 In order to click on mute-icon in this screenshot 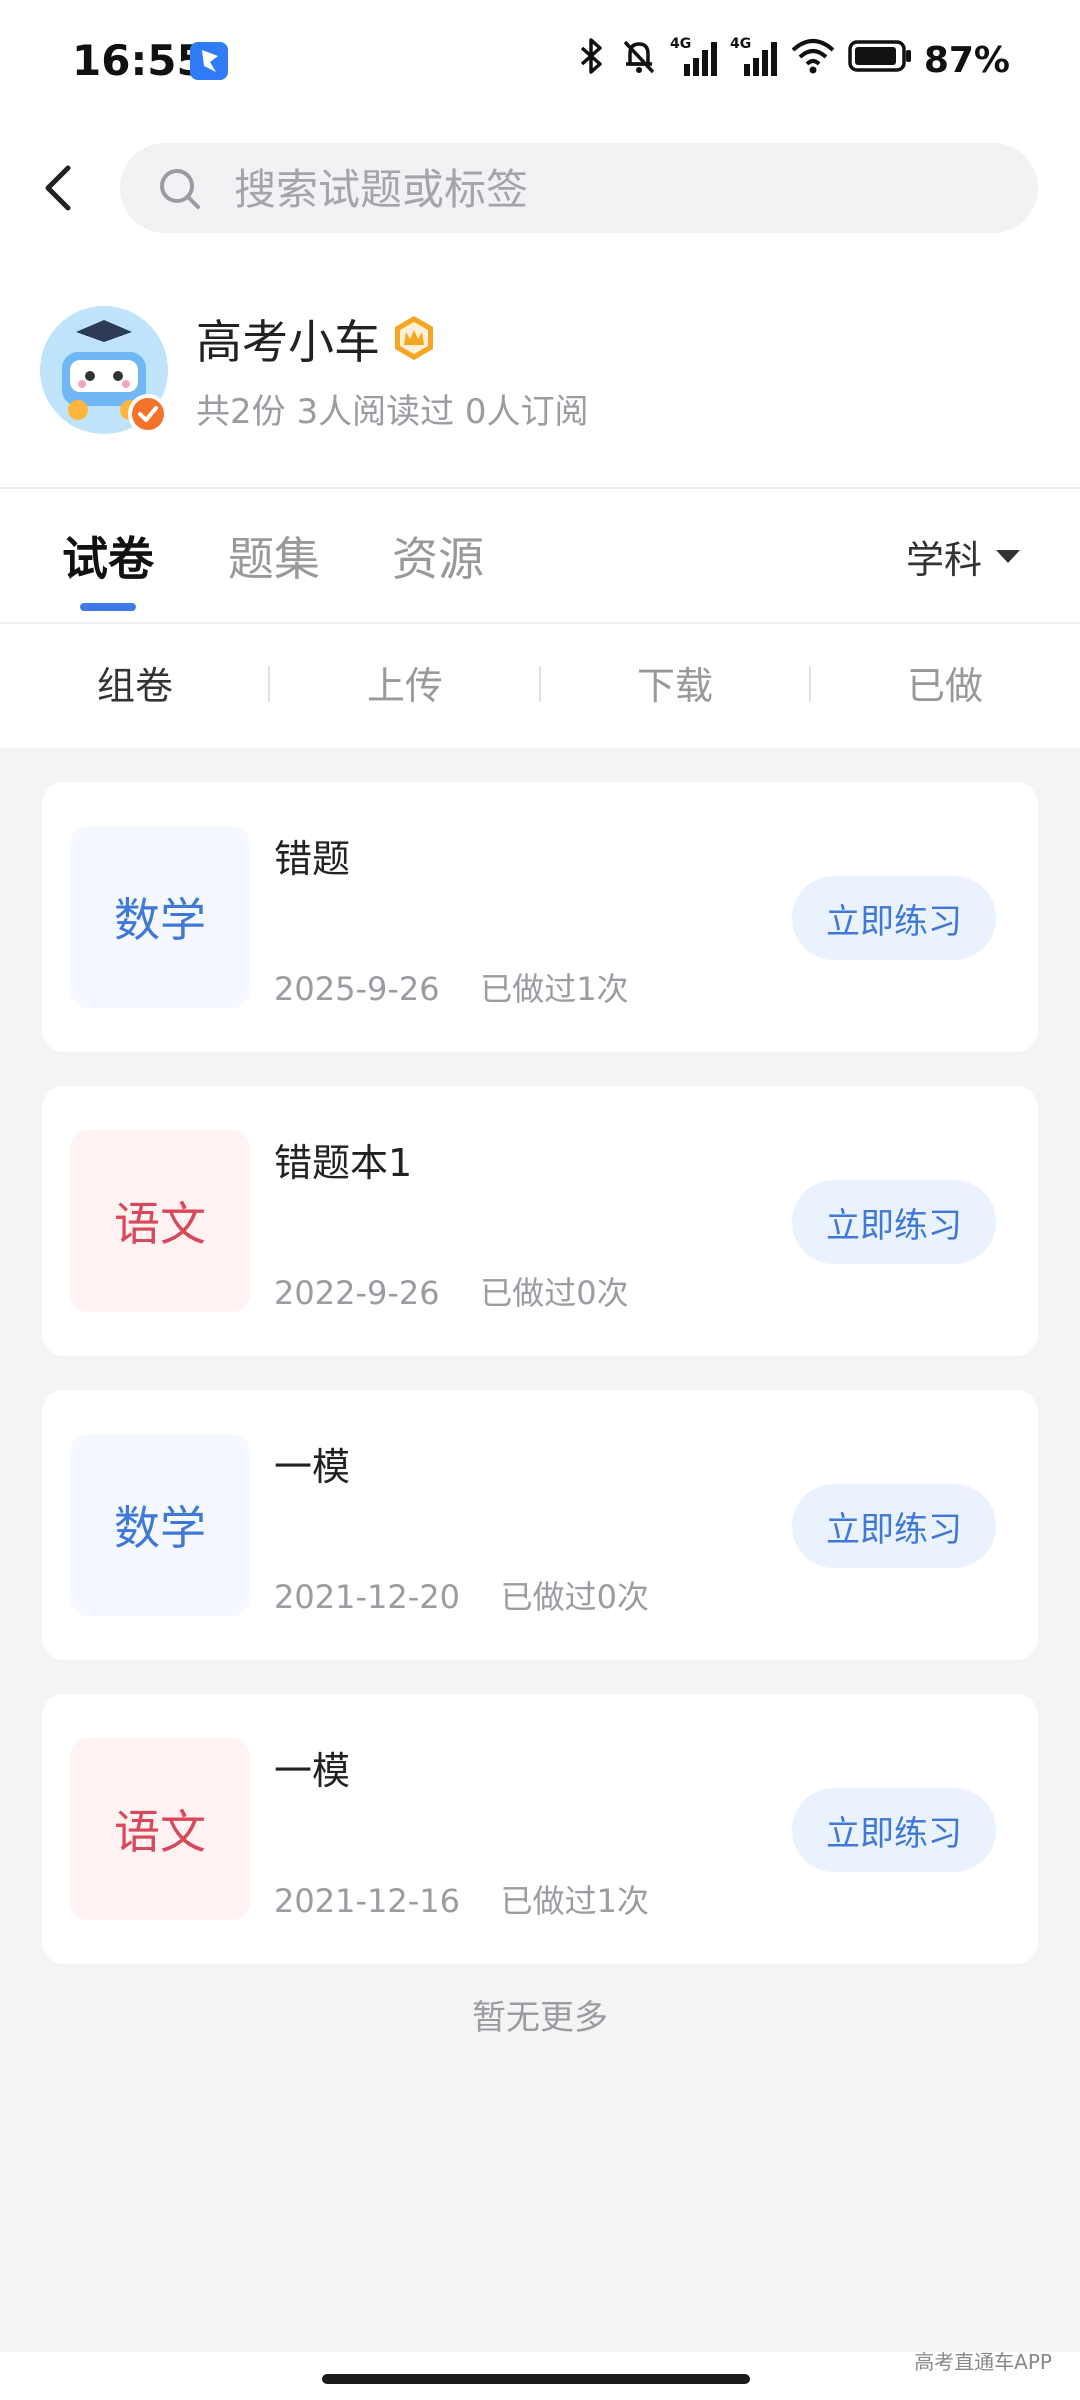, I will do `click(639, 60)`.